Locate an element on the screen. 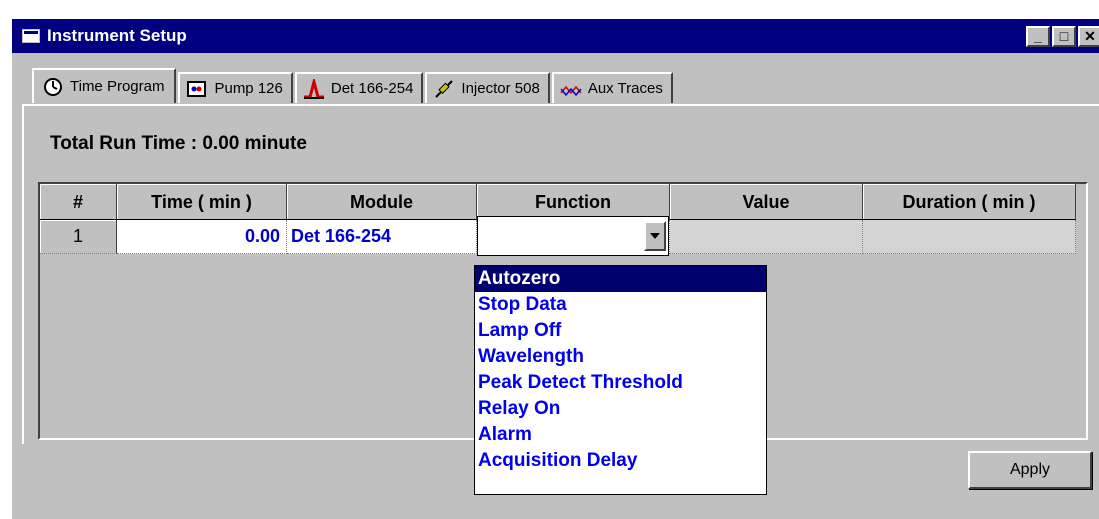 This screenshot has height=519, width=1099. detector-peak-icon is located at coordinates (314, 87).